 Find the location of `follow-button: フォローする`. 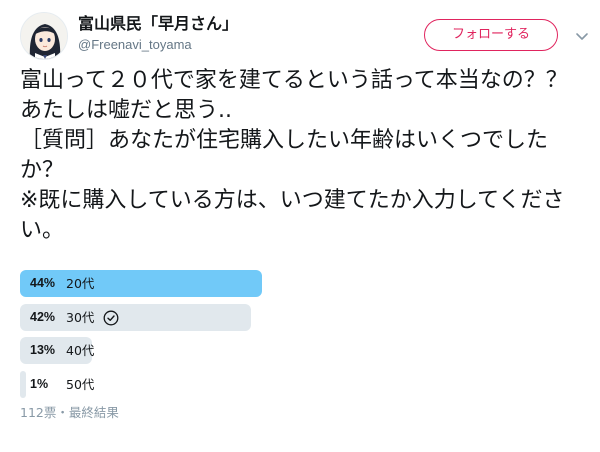

follow-button: フォローする is located at coordinates (491, 35).